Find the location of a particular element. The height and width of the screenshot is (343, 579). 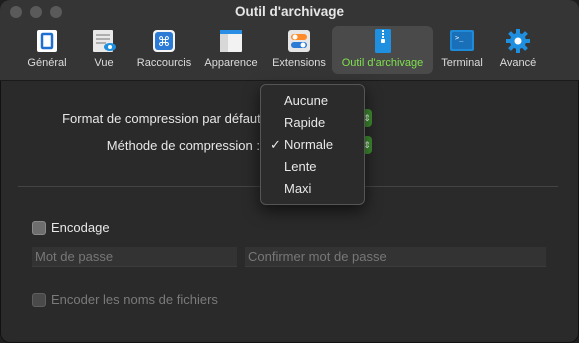

encoding-checkbox is located at coordinates (39, 228).